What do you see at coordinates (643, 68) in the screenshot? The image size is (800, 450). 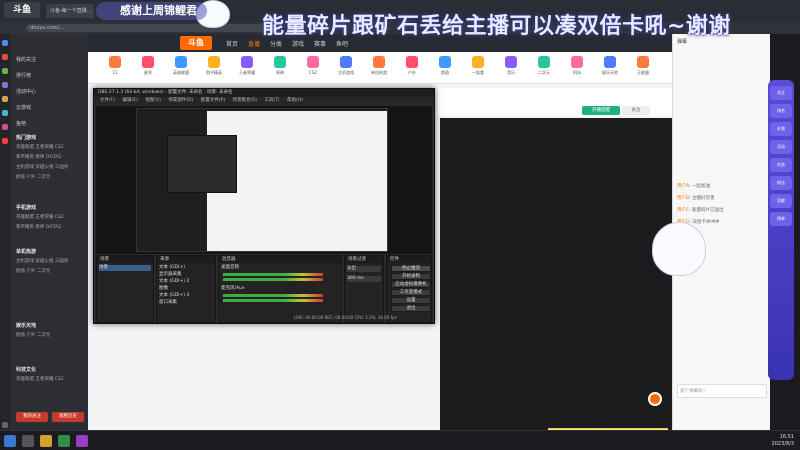 I see `category-item: 正能量` at bounding box center [643, 68].